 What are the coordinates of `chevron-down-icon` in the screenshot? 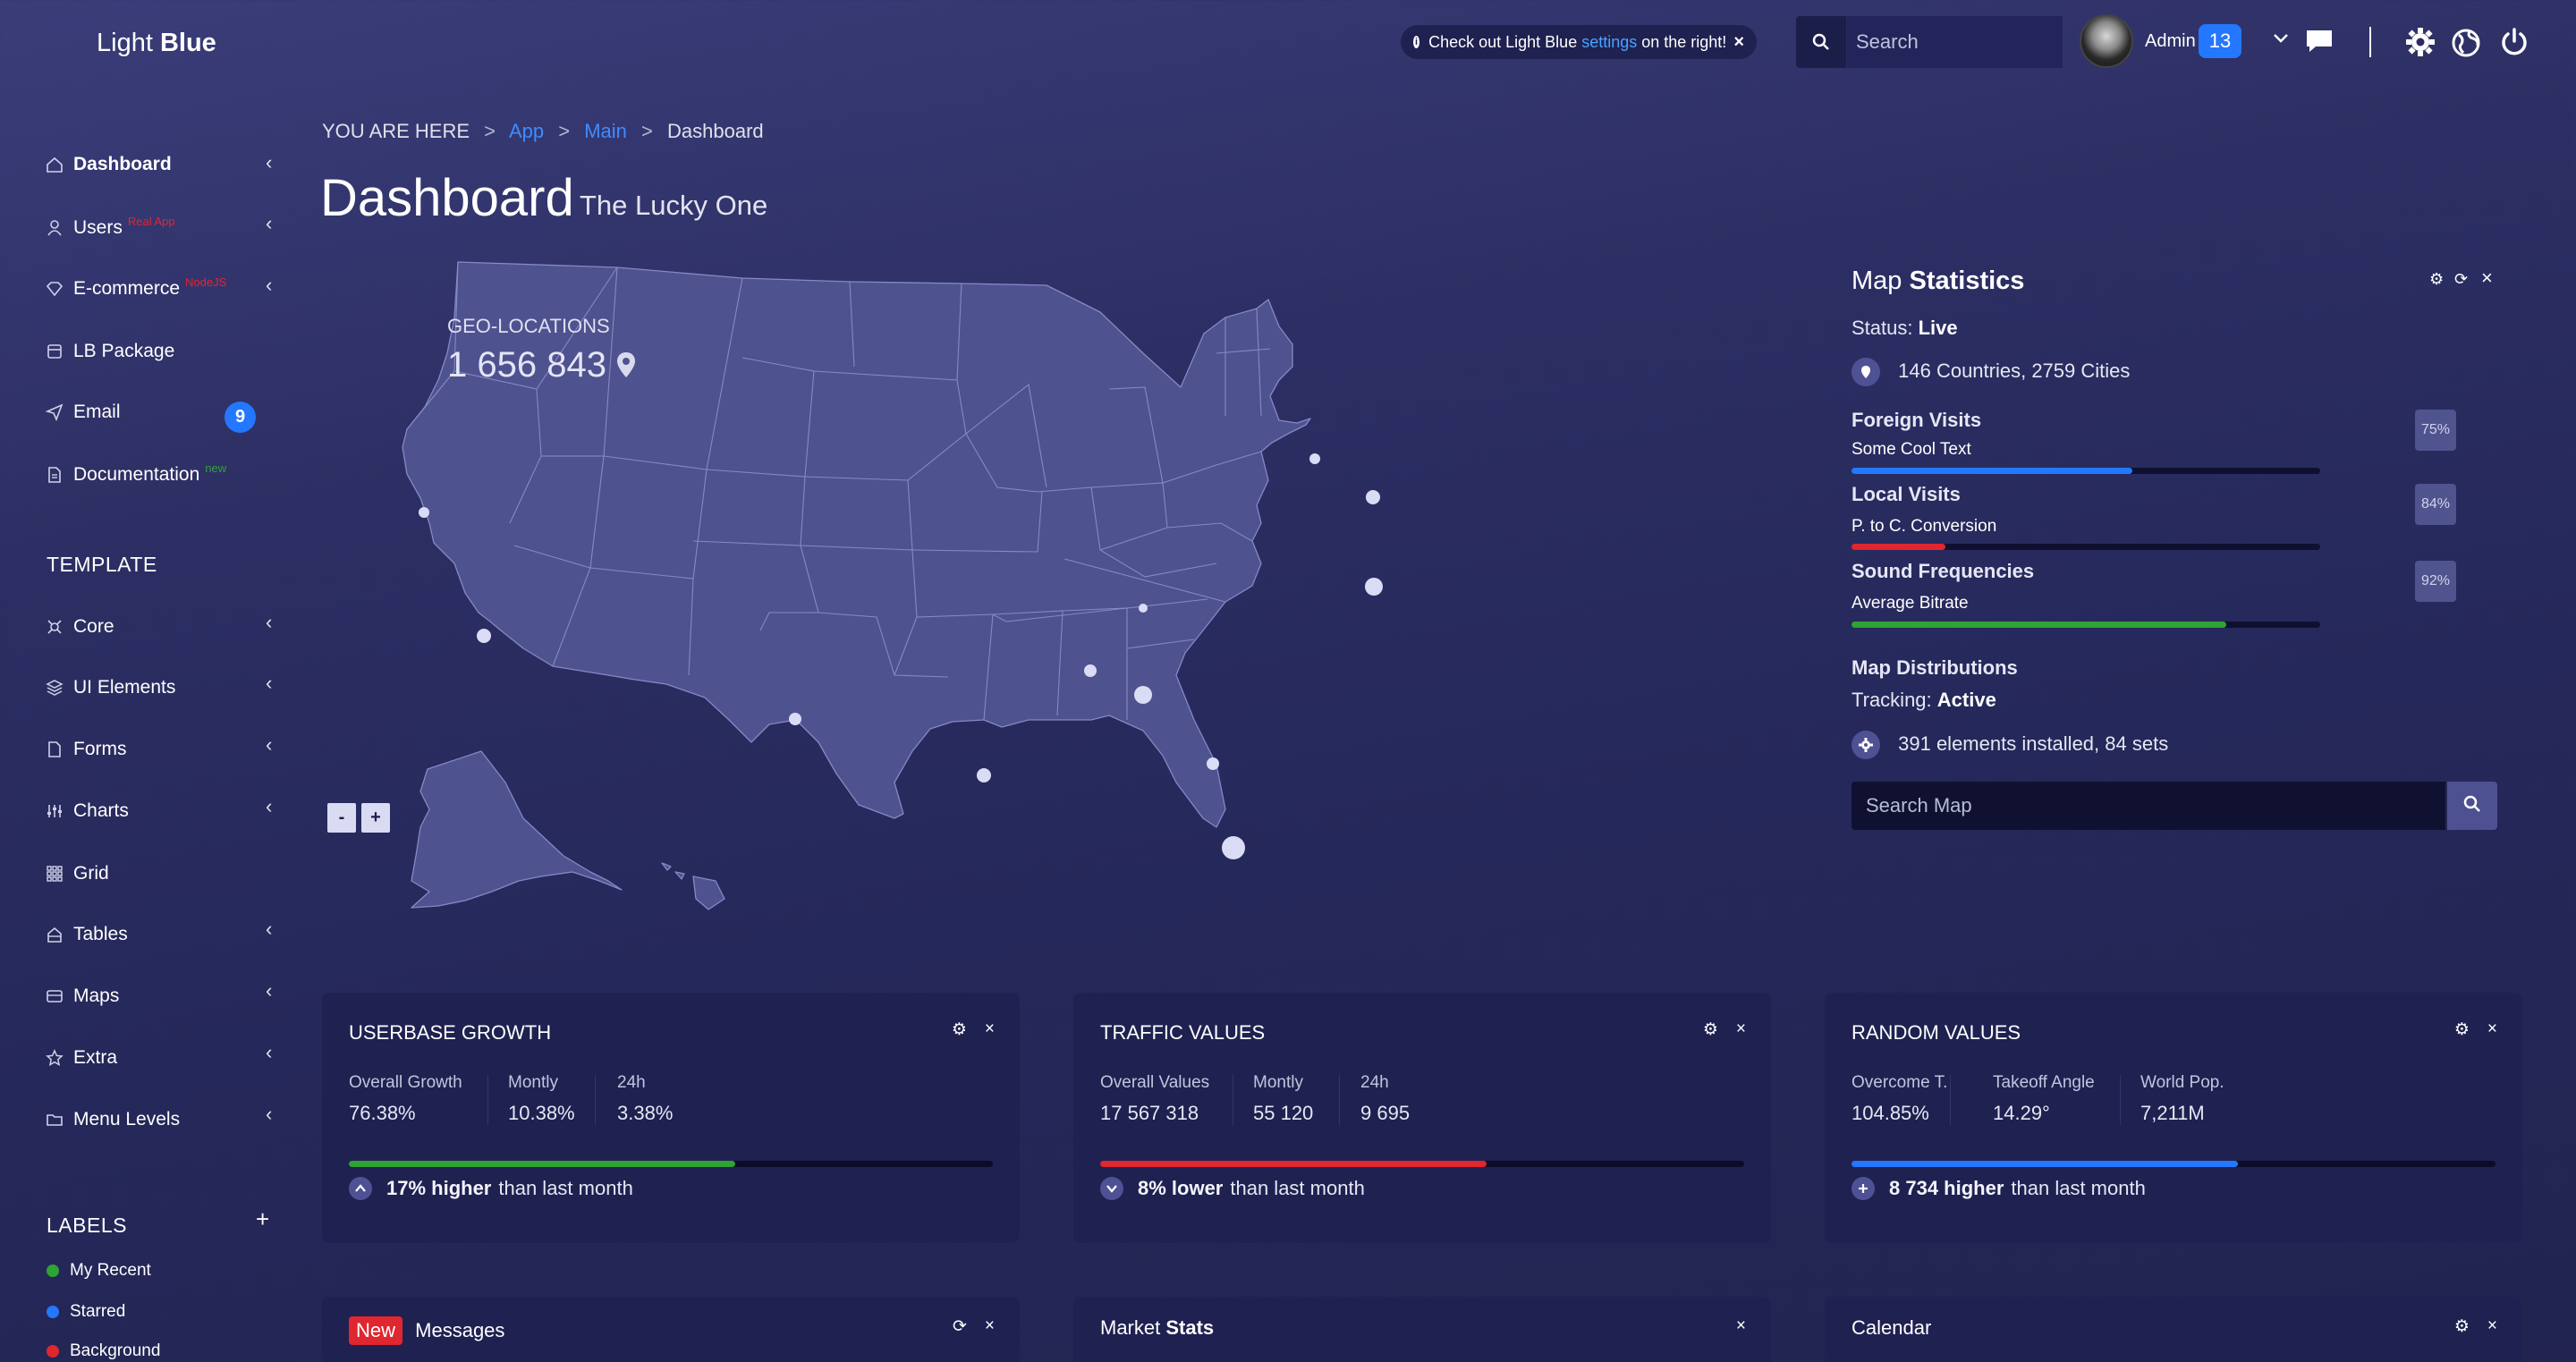 It's located at (2281, 40).